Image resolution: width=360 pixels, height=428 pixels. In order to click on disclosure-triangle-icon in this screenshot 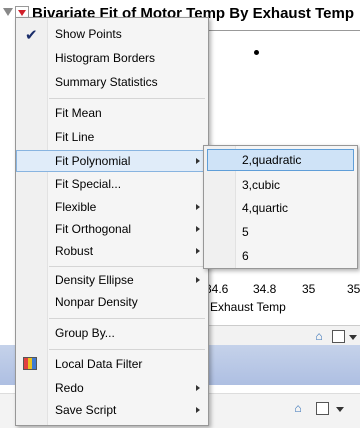, I will do `click(8, 12)`.